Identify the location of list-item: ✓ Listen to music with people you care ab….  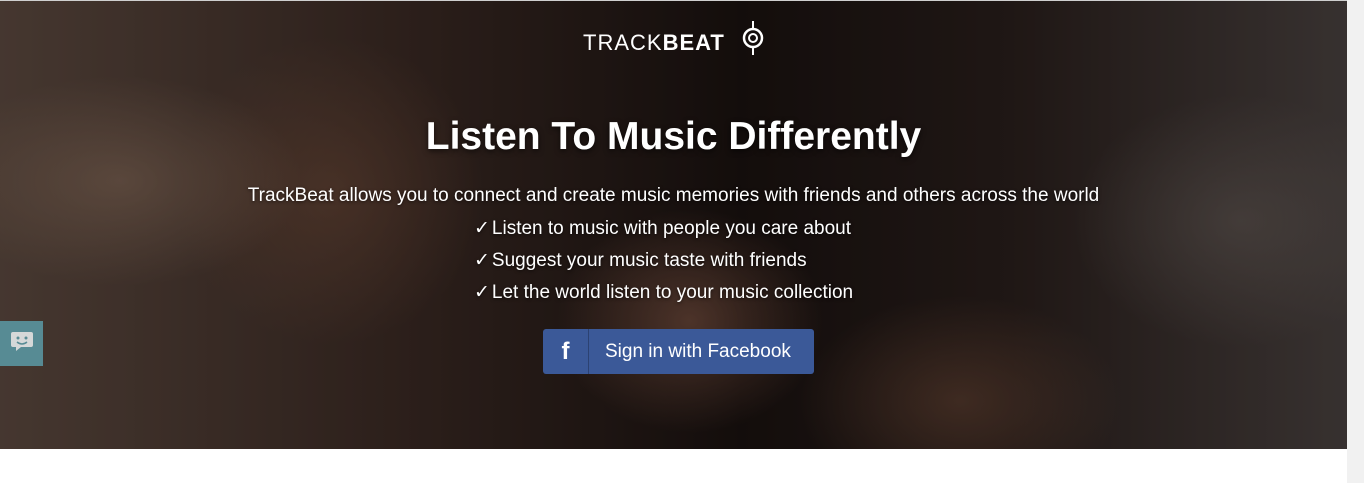
(663, 233).